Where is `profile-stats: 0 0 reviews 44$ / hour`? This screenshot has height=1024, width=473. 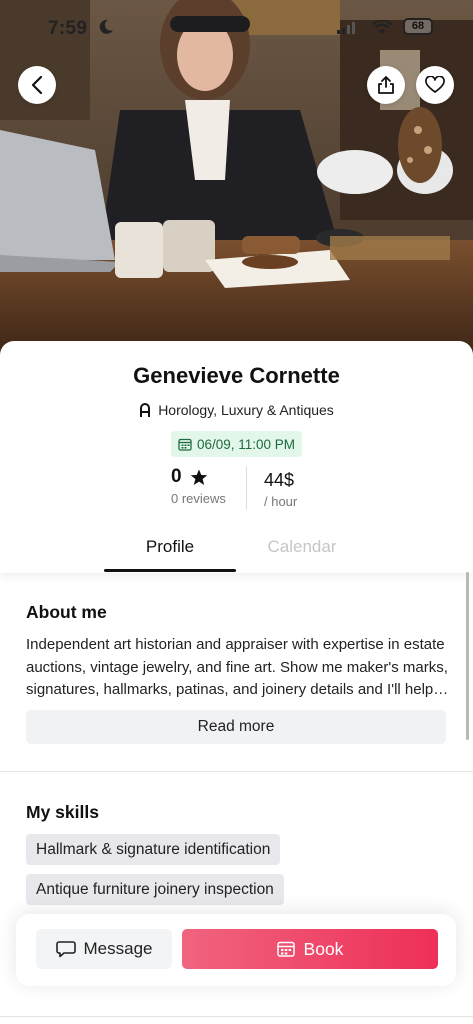
profile-stats: 0 0 reviews 44$ / hour is located at coordinates (236, 489).